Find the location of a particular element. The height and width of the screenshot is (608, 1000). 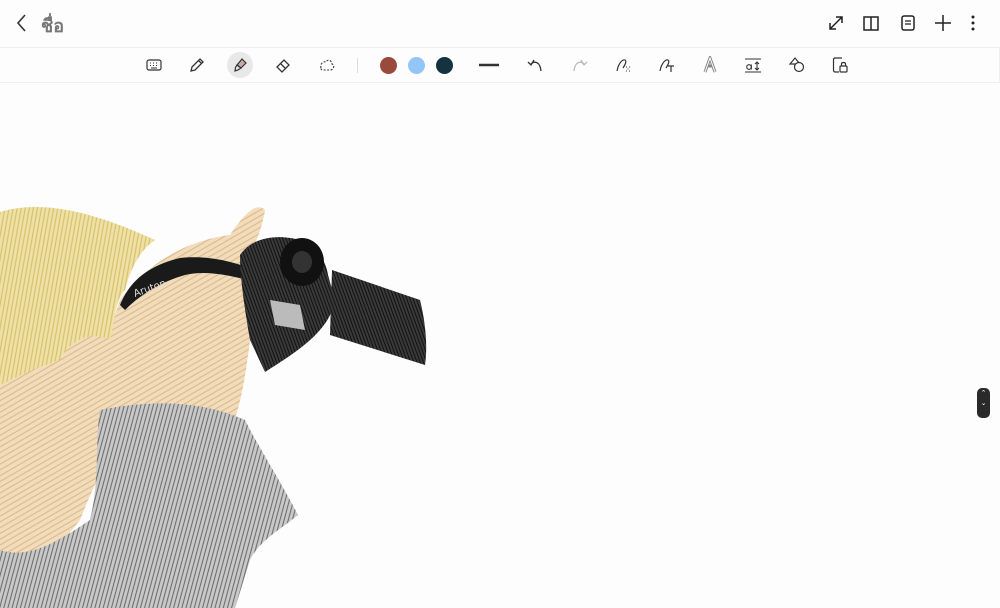

eraser-icon is located at coordinates (283, 66).